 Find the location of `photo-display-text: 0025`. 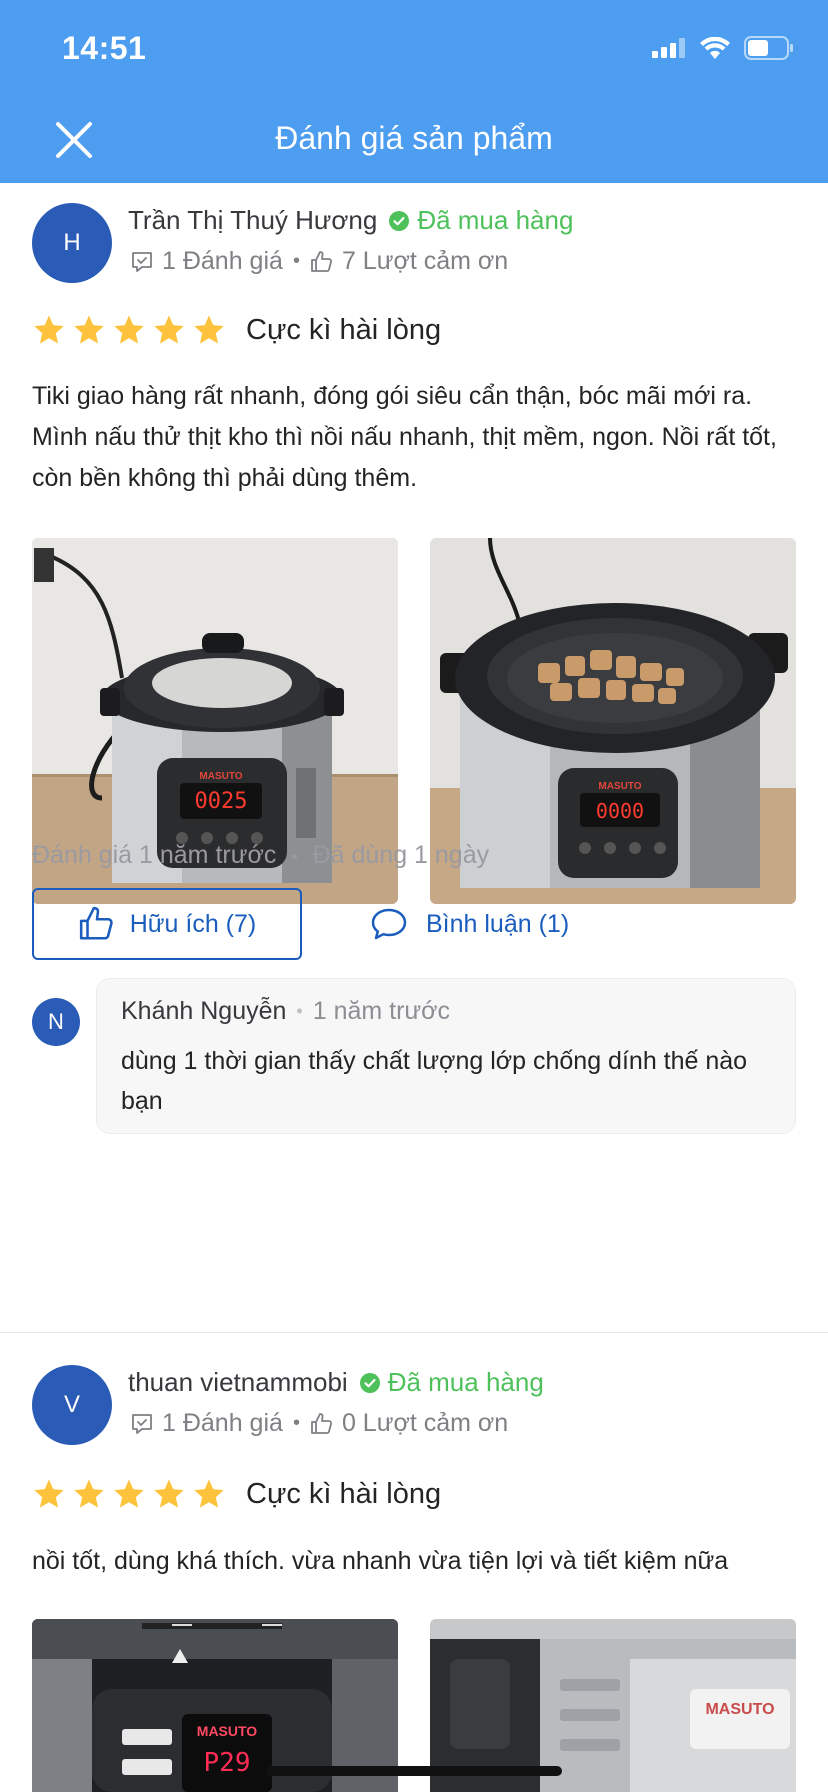

photo-display-text: 0025 is located at coordinates (221, 801).